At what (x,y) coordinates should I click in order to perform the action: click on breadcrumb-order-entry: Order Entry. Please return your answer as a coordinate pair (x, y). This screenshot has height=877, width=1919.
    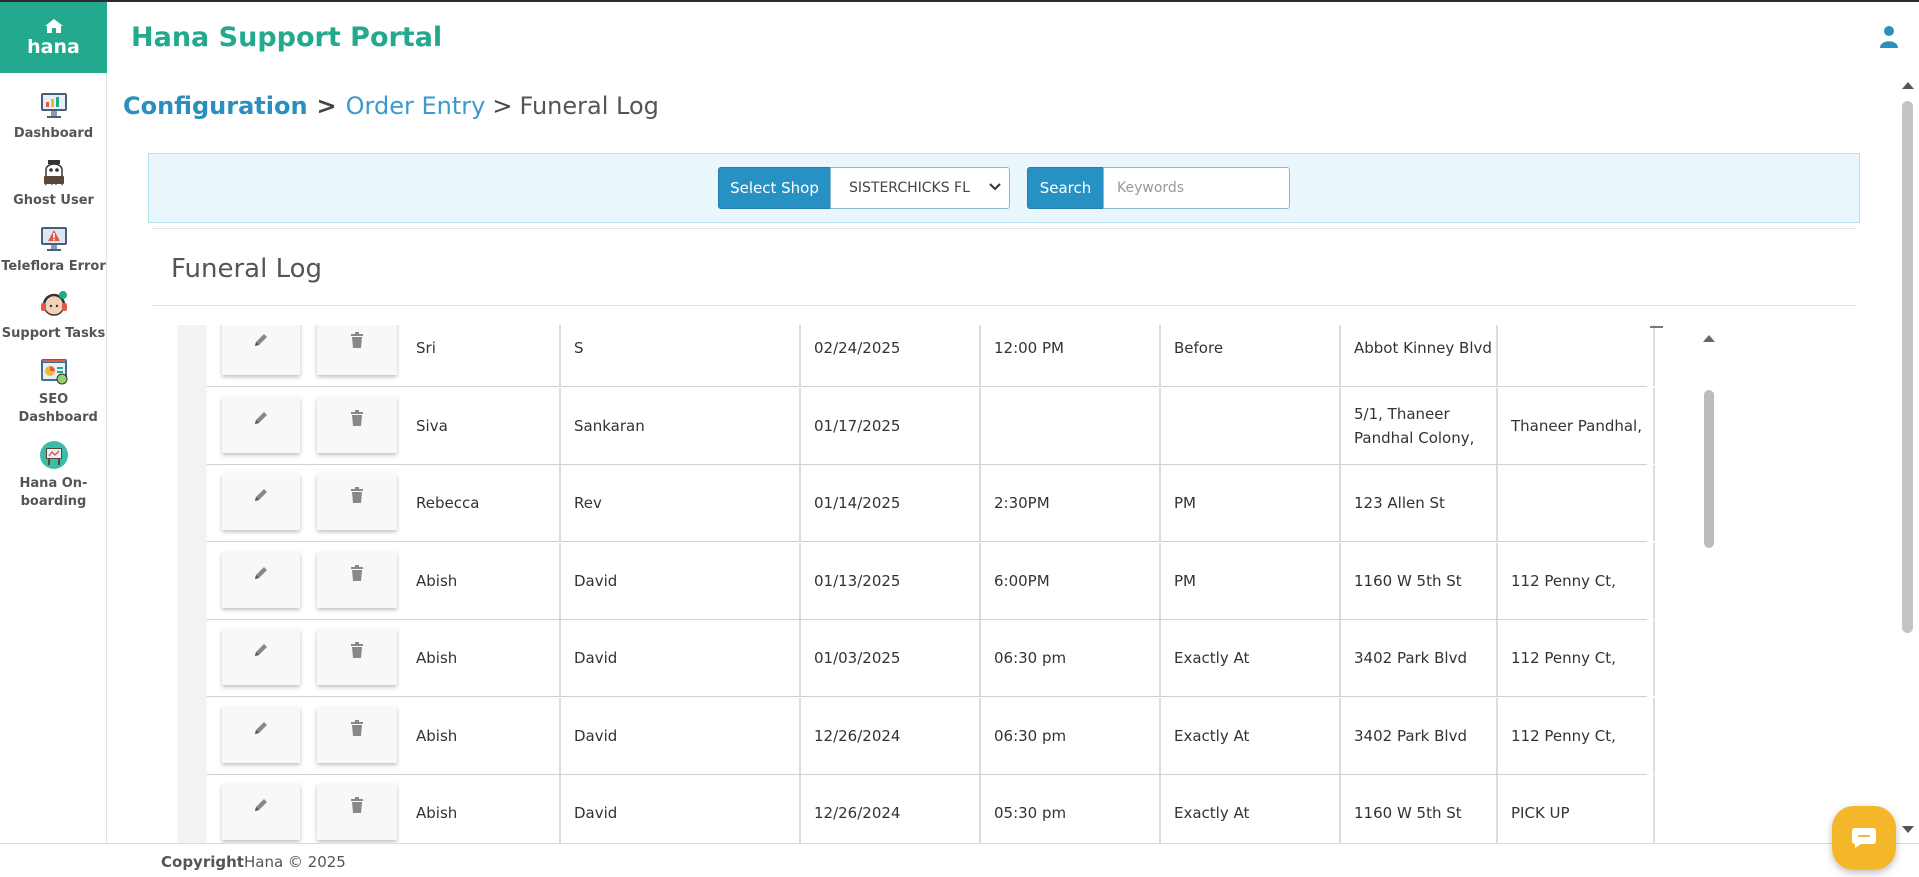
    Looking at the image, I should click on (416, 106).